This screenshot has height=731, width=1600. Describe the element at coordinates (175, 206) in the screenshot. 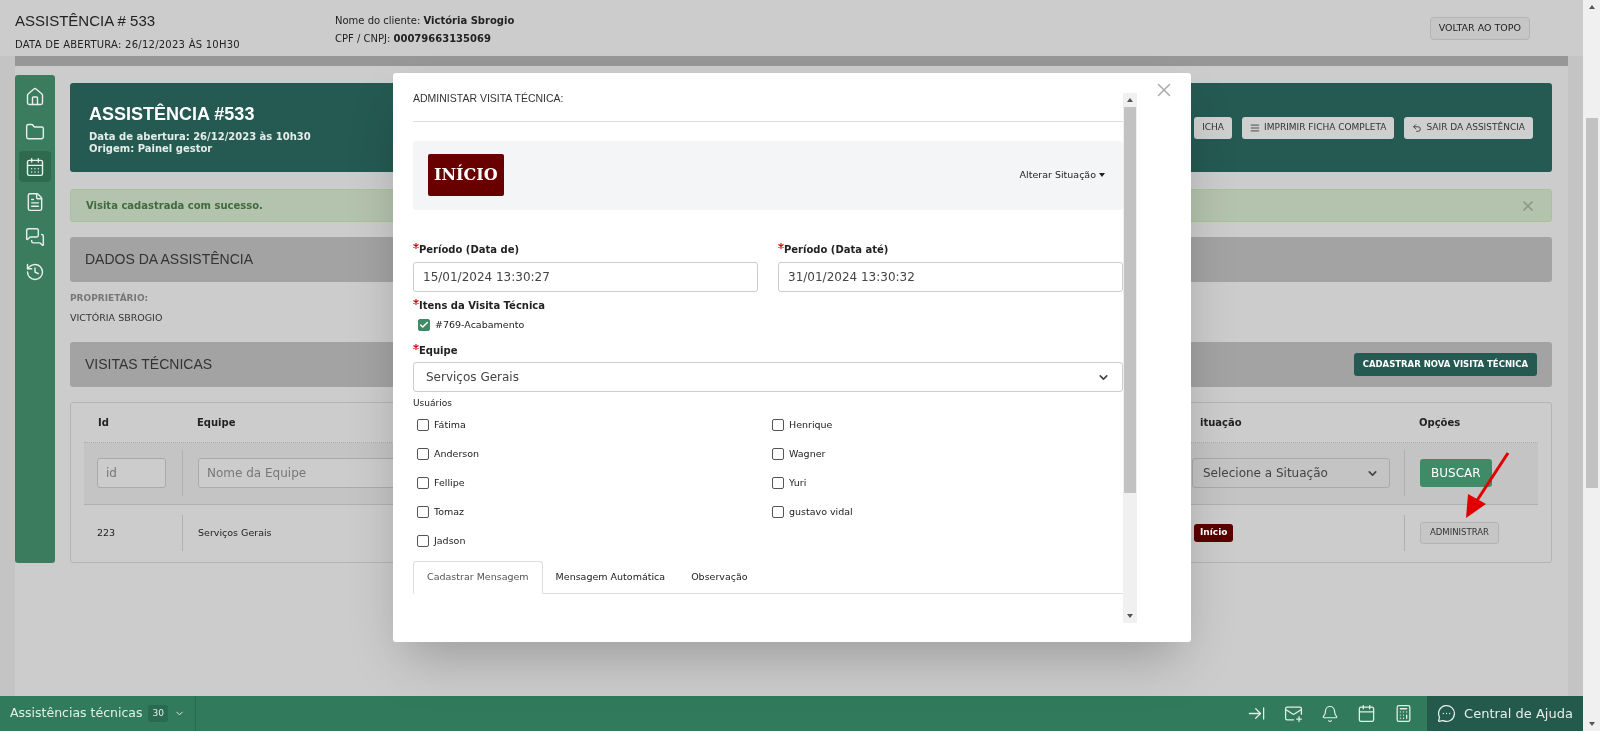

I see `alert-message: Visita cadastrada com sucesso.` at that location.